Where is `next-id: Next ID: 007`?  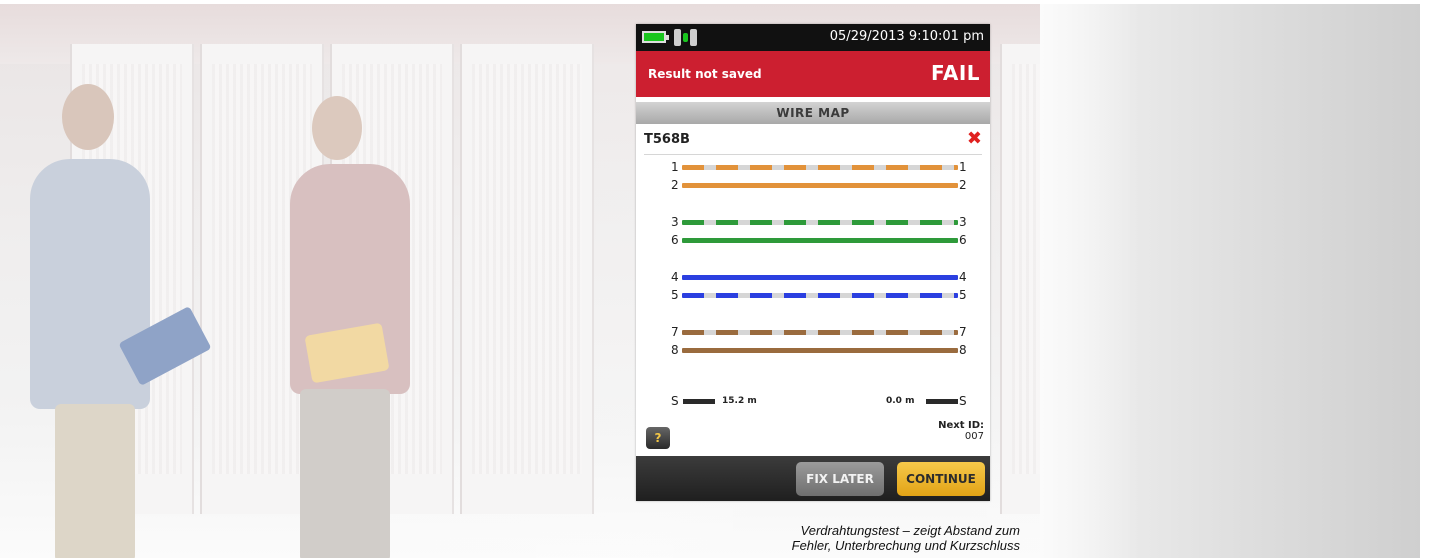
next-id: Next ID: 007 is located at coordinates (961, 431).